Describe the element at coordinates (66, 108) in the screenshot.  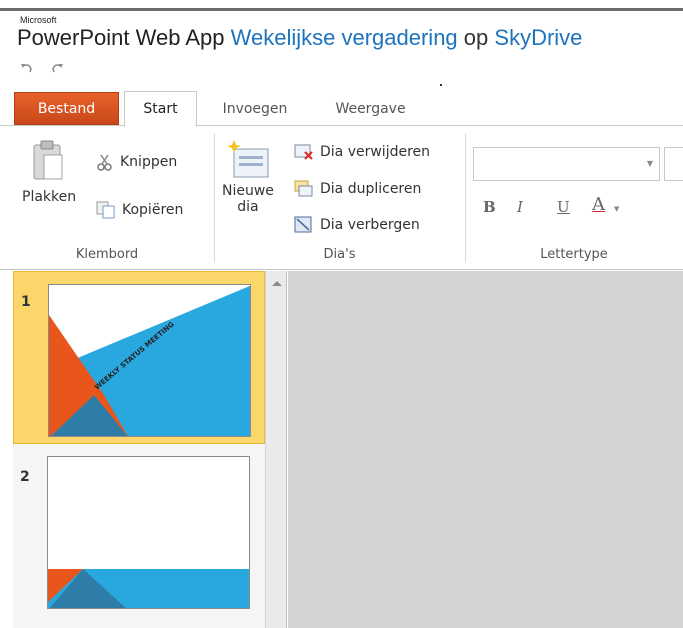
I see `tab-file: Bestand` at that location.